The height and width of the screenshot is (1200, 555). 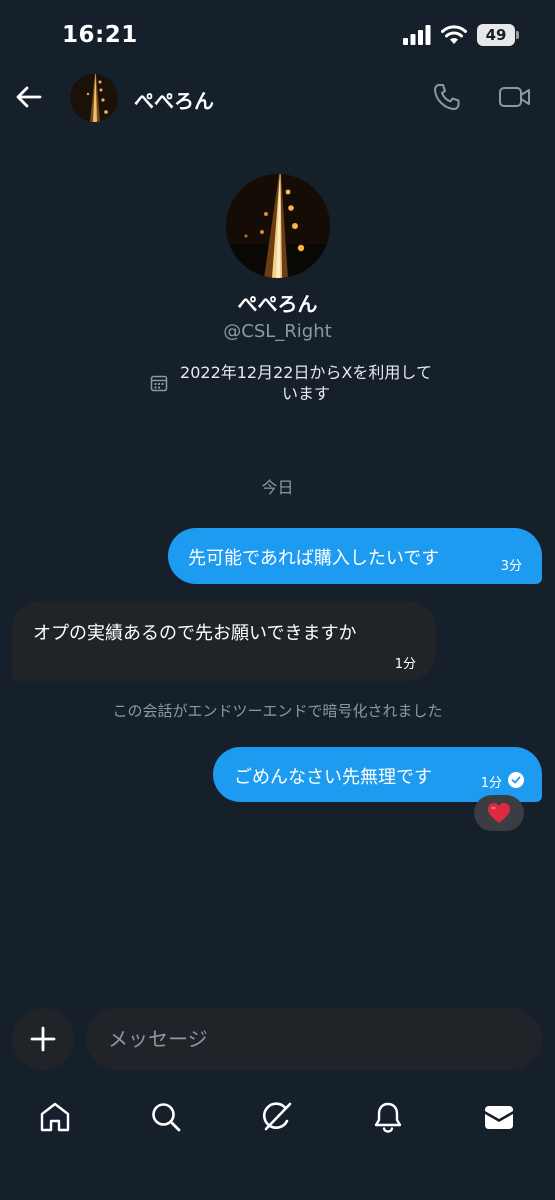 What do you see at coordinates (511, 566) in the screenshot?
I see `message-time: 3分` at bounding box center [511, 566].